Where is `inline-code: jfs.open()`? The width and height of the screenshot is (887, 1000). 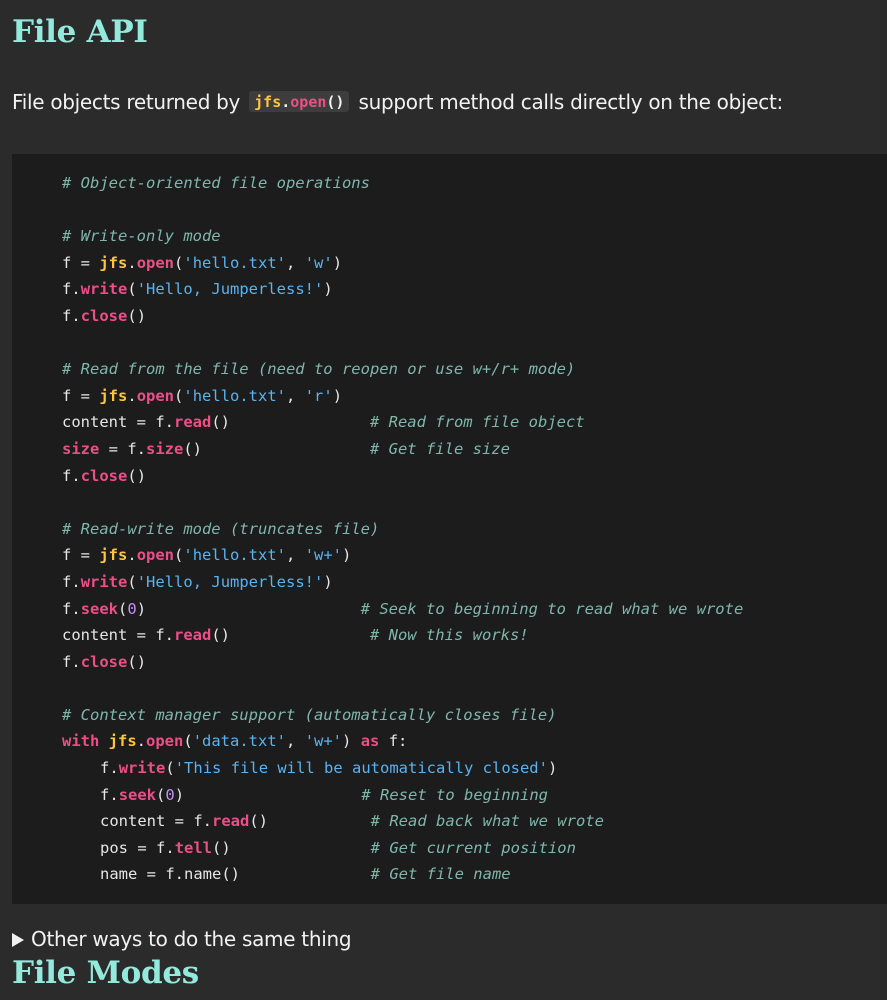 inline-code: jfs.open() is located at coordinates (299, 101).